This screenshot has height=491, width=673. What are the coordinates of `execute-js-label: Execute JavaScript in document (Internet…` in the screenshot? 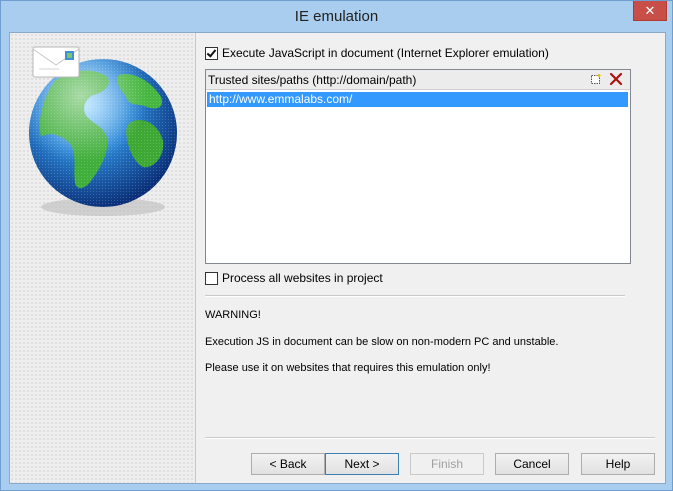 It's located at (385, 53).